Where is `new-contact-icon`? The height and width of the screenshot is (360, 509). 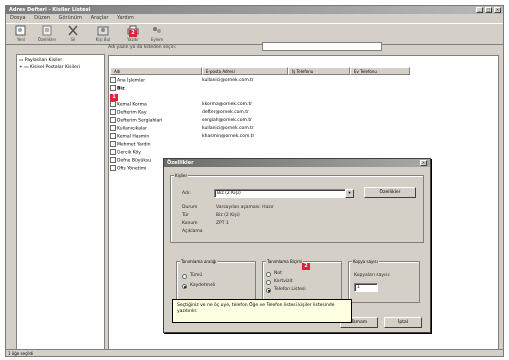 new-contact-icon is located at coordinates (20, 30).